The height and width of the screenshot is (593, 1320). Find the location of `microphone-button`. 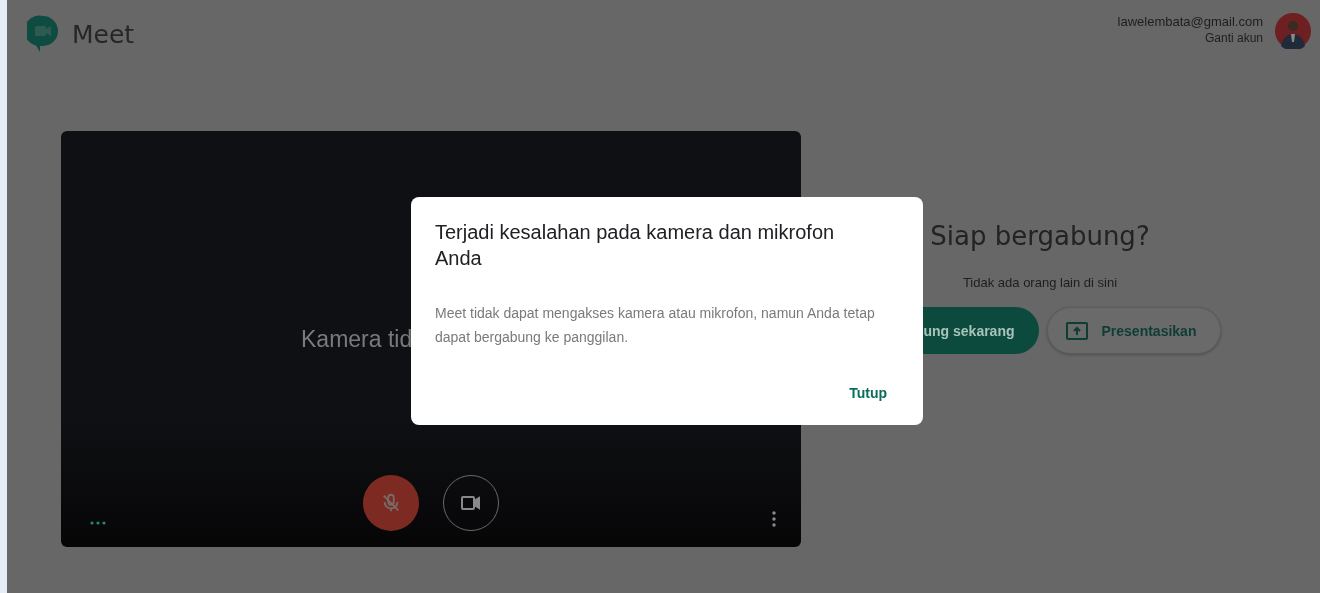

microphone-button is located at coordinates (391, 503).